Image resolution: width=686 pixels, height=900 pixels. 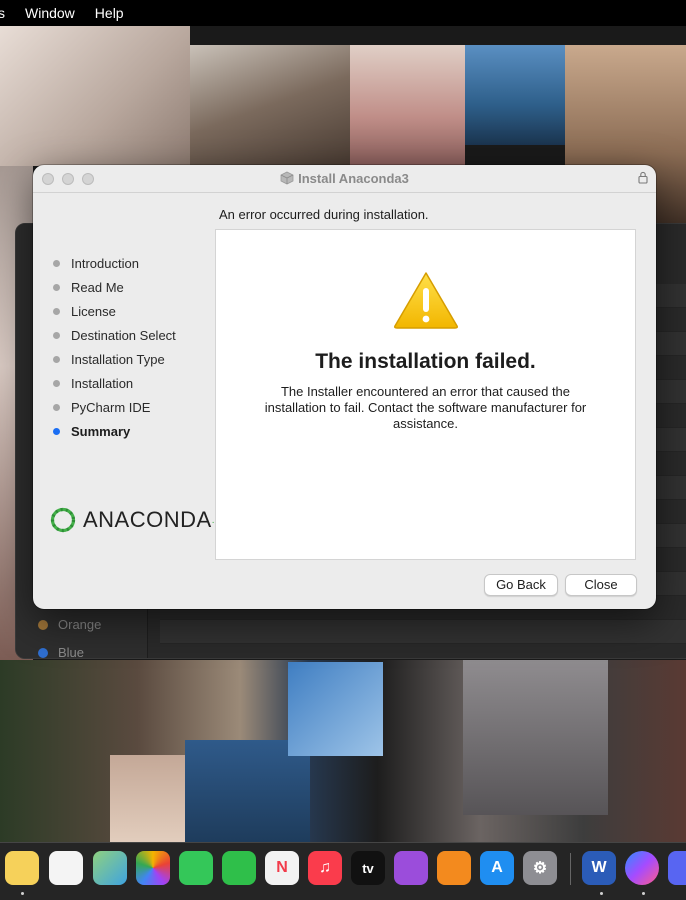 What do you see at coordinates (147, 519) in the screenshot?
I see `logo-wordmark: ANACONDA` at bounding box center [147, 519].